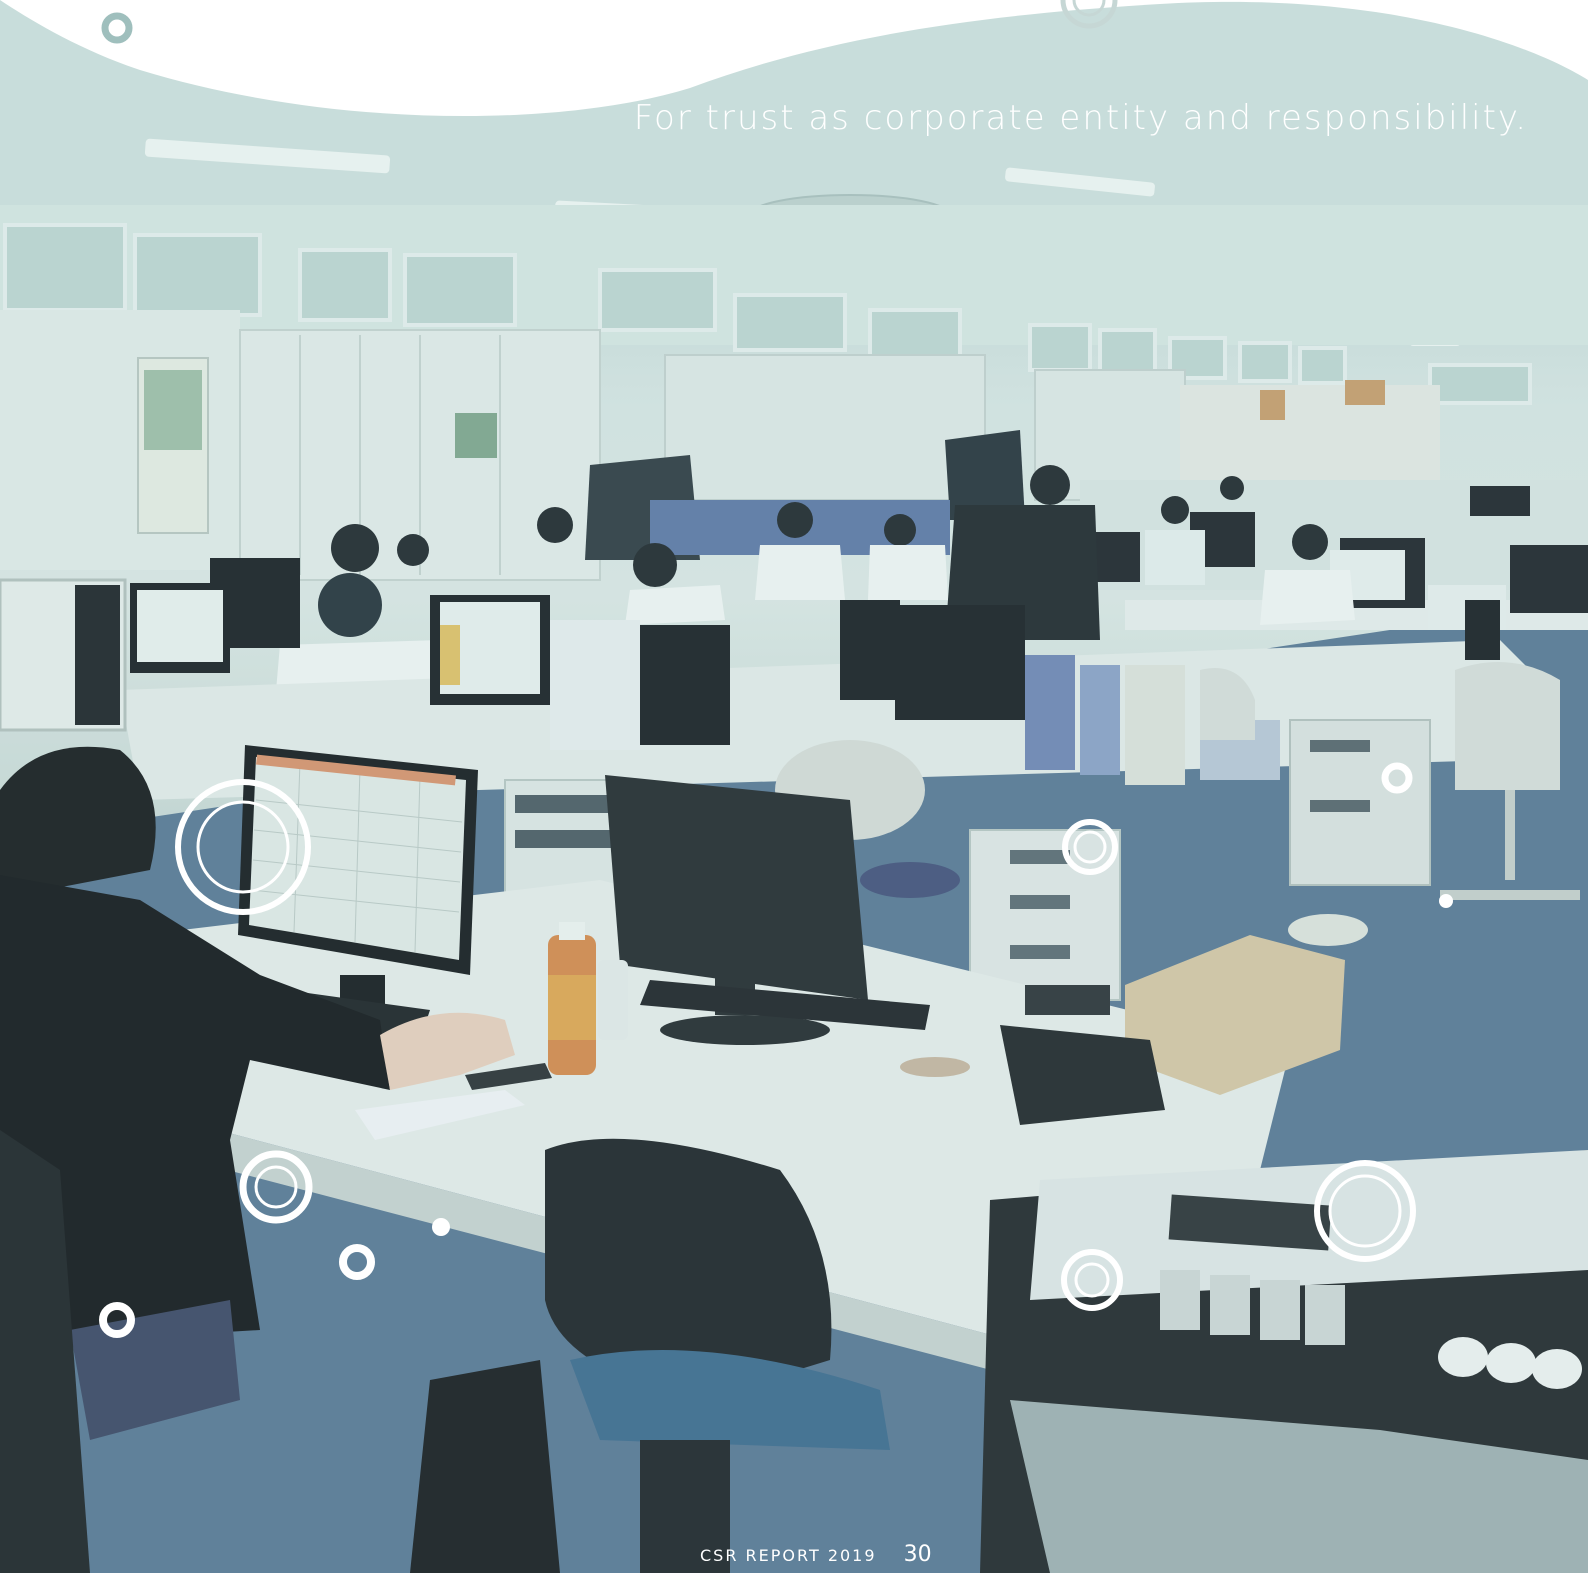 The image size is (1588, 1573). Describe the element at coordinates (788, 1555) in the screenshot. I see `report-label: CSR REPORT 2019` at that location.